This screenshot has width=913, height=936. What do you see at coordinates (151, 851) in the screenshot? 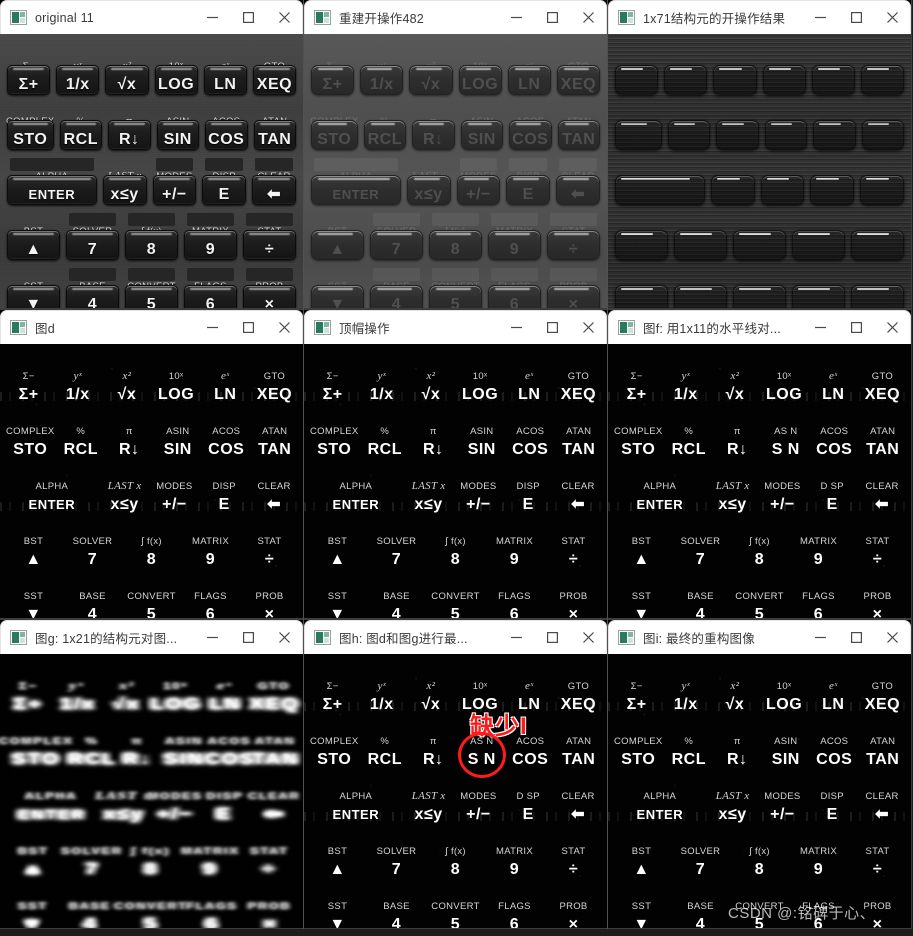
I see `key-shift-label: ∫ f(x)` at bounding box center [151, 851].